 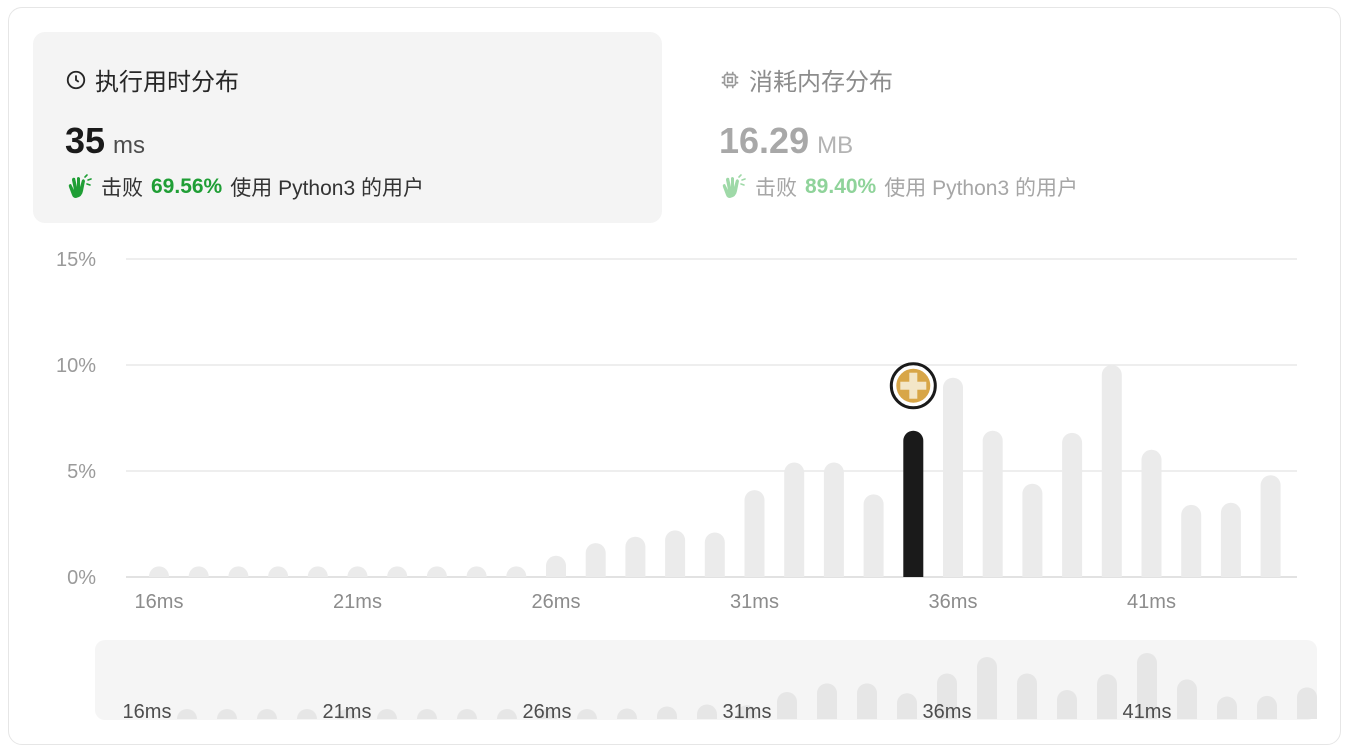 I want to click on overview-x-label: 41ms, so click(x=1147, y=712).